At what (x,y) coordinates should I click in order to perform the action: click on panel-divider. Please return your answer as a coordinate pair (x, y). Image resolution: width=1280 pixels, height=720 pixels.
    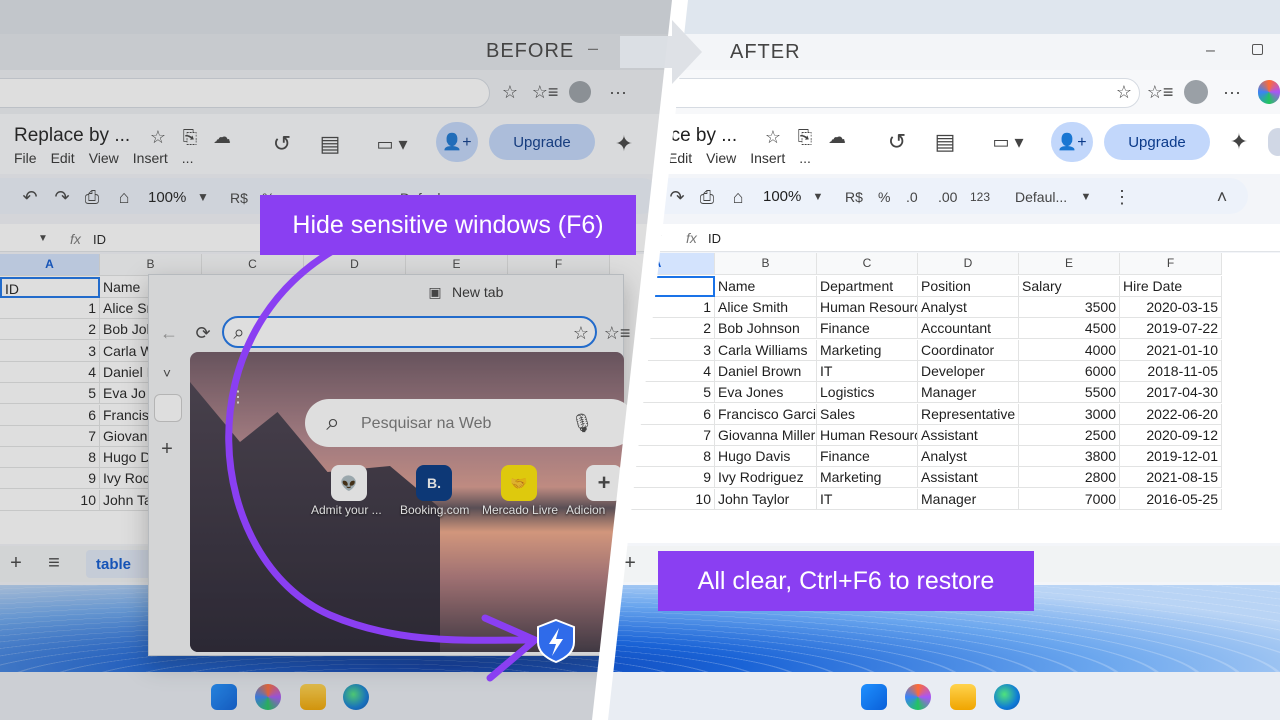
    Looking at the image, I should click on (640, 360).